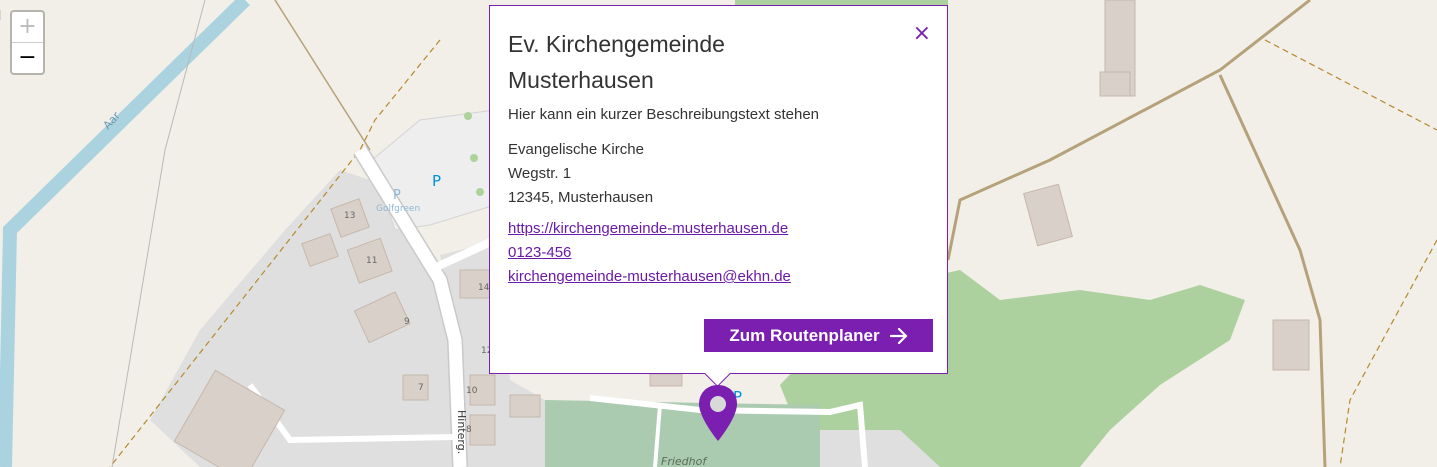  Describe the element at coordinates (698, 62) in the screenshot. I see `popup-title: Ev. Kirchengemeinde Musterhausen` at that location.